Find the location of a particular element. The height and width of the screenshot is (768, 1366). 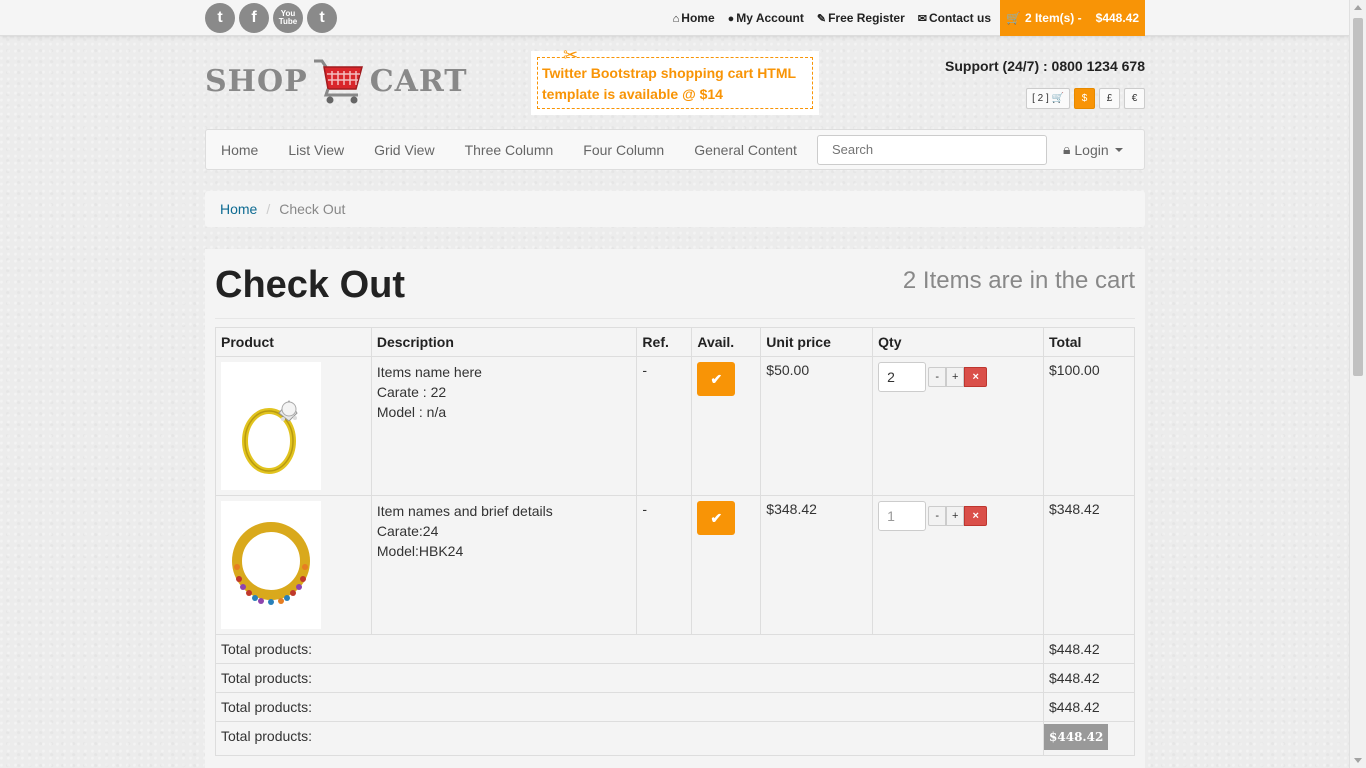

top-link-register: ✎ Free Register is located at coordinates (861, 18).